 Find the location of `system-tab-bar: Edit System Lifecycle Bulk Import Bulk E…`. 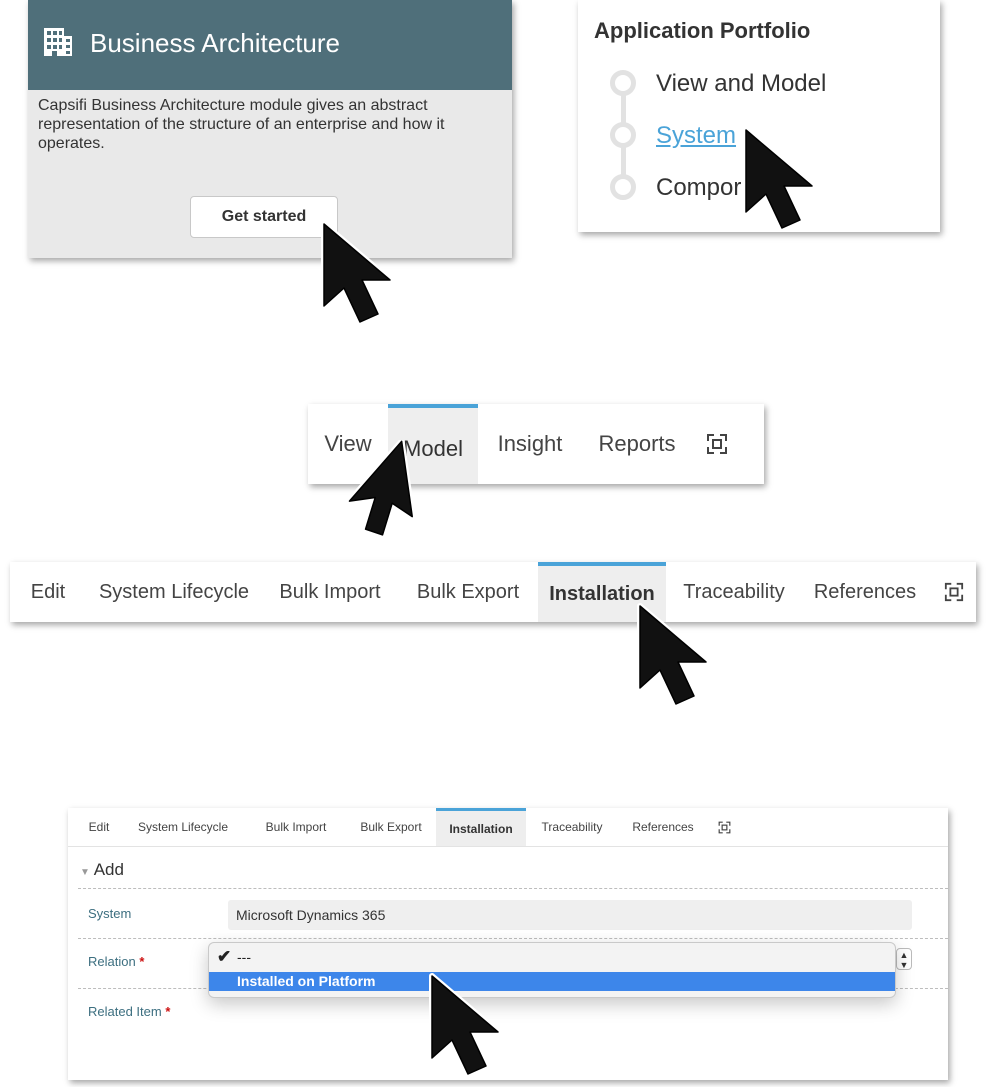

system-tab-bar: Edit System Lifecycle Bulk Import Bulk E… is located at coordinates (493, 592).